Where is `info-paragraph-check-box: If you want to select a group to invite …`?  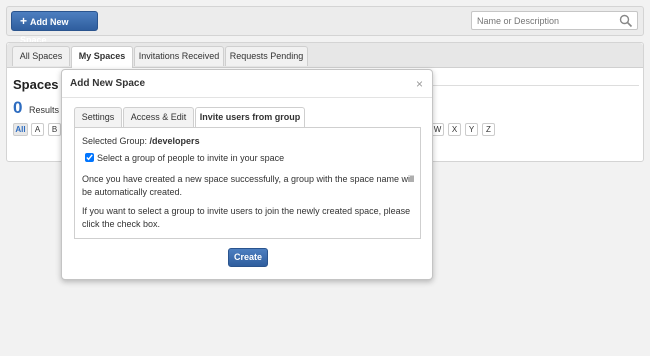
info-paragraph-check-box: If you want to select a group to invite … is located at coordinates (246, 217).